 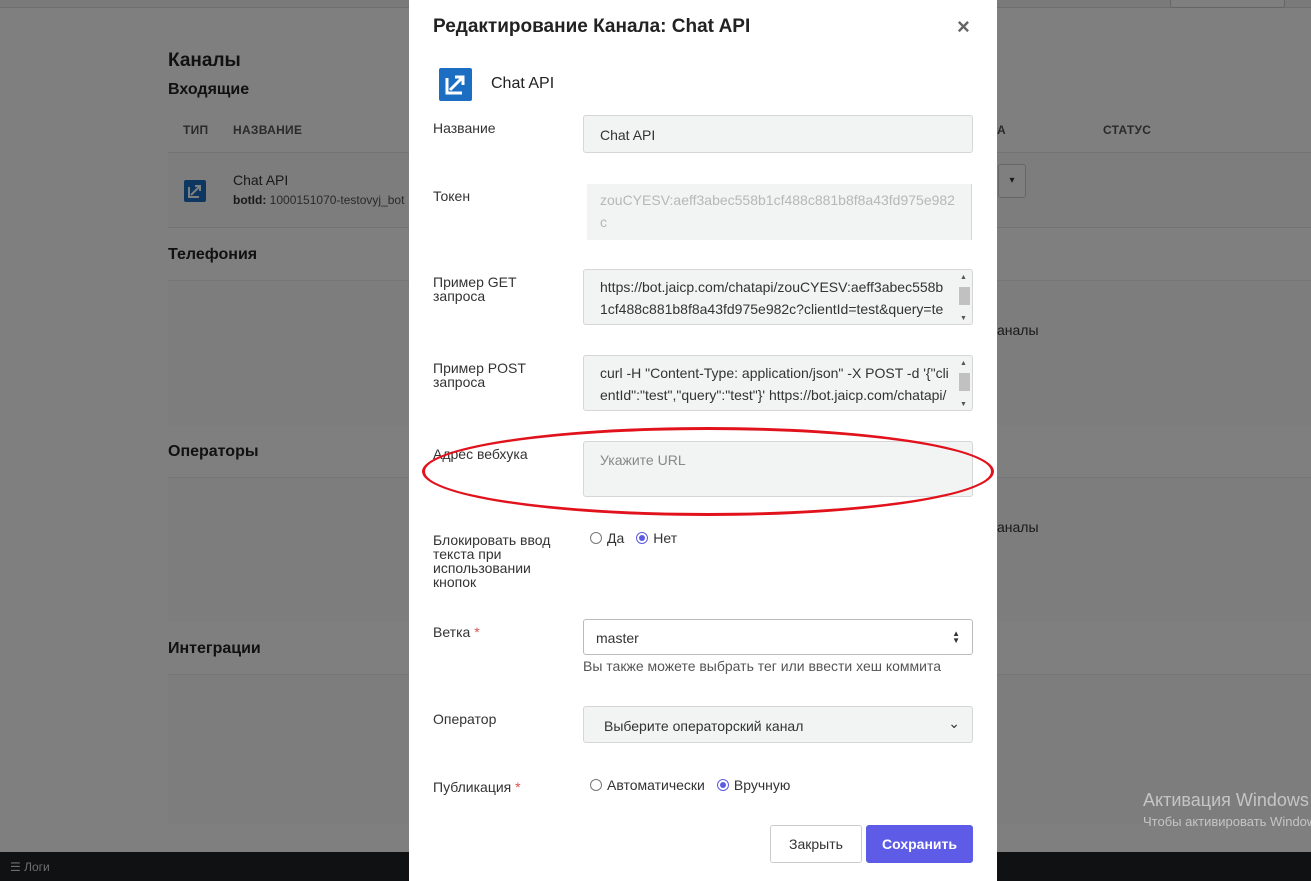 I want to click on post-example-scrollbar: ▲ ▼, so click(x=964, y=384).